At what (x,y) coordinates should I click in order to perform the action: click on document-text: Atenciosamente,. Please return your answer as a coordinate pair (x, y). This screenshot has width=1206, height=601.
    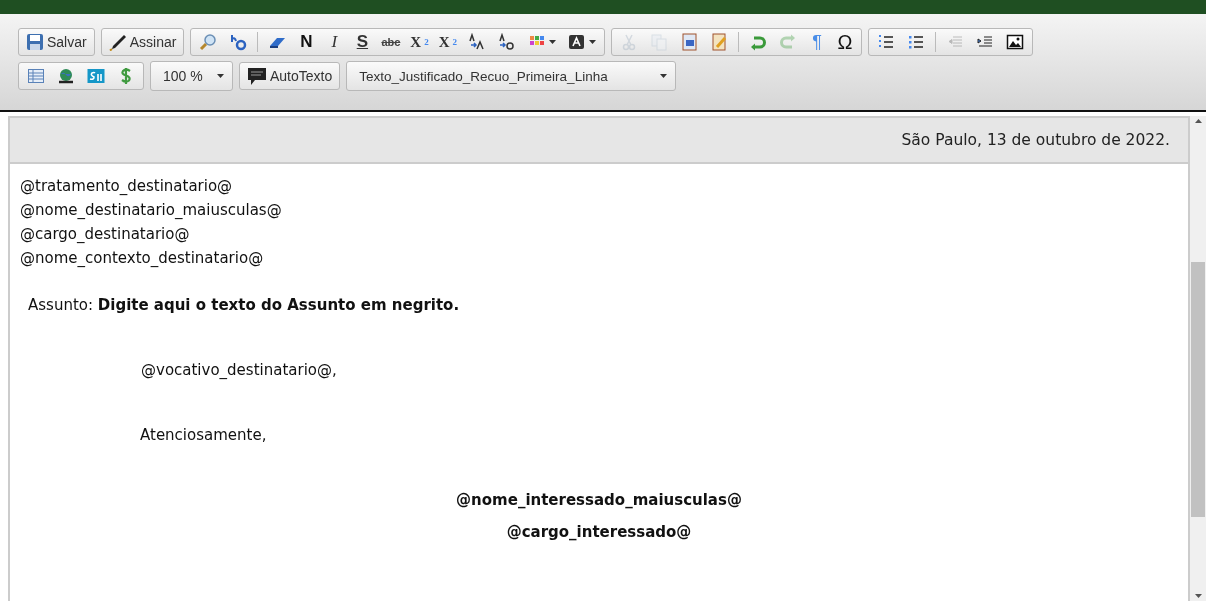
    Looking at the image, I should click on (203, 435).